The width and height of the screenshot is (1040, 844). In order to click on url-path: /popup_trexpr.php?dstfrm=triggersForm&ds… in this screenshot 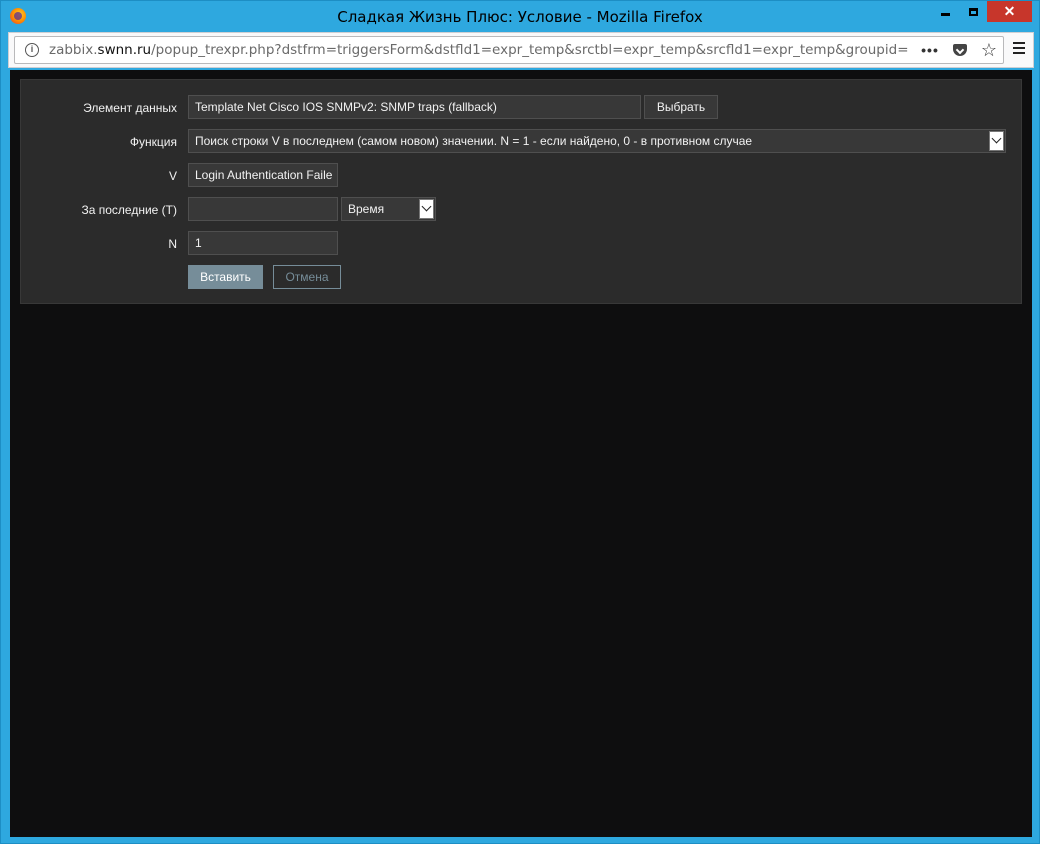, I will do `click(530, 50)`.